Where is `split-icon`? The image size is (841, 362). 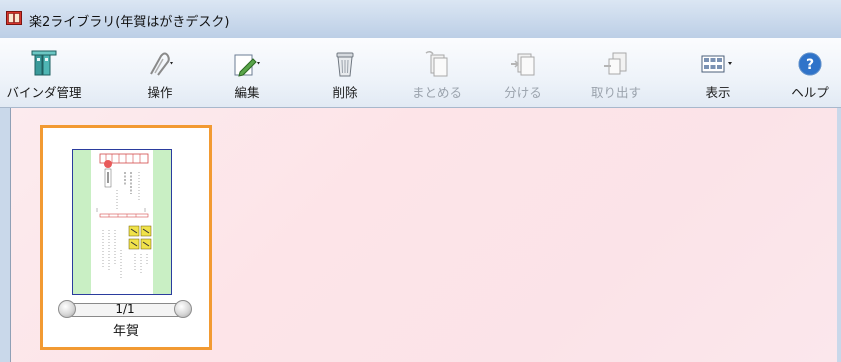 split-icon is located at coordinates (523, 64).